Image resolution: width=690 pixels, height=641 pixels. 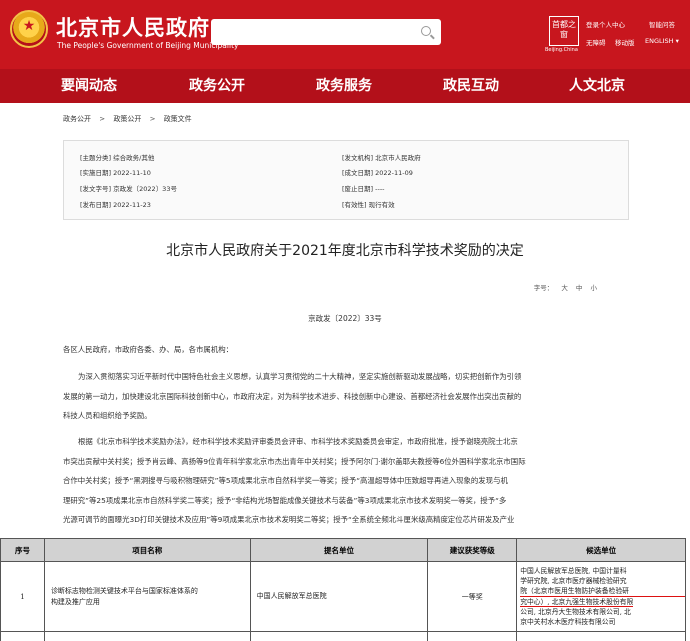 What do you see at coordinates (147, 596) in the screenshot?
I see `row-project: 诊断标志物检测关键技术平台与国家标准体系的 构建及推广应用` at bounding box center [147, 596].